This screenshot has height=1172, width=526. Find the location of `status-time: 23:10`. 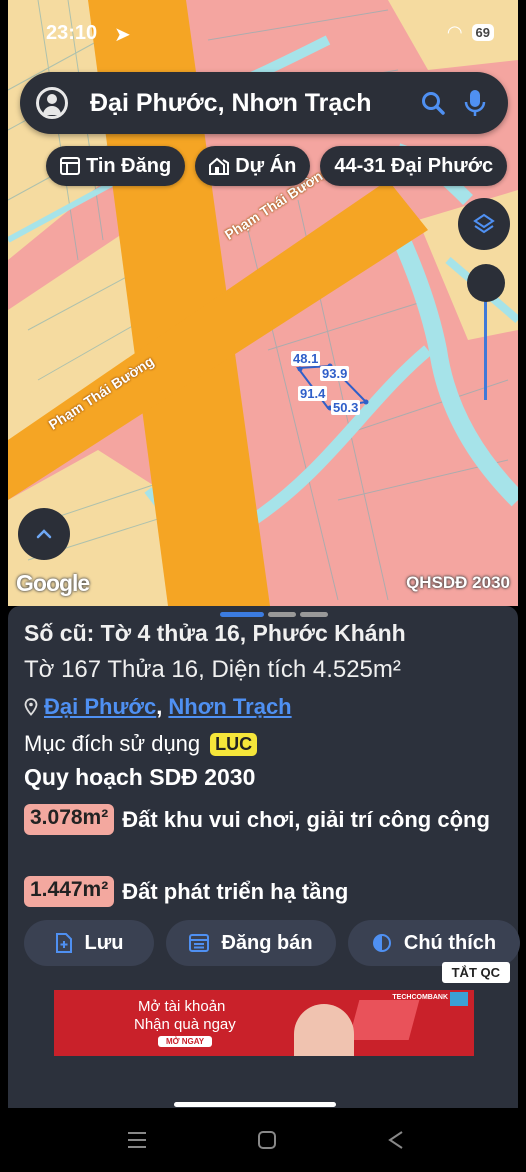

status-time: 23:10 is located at coordinates (72, 33).